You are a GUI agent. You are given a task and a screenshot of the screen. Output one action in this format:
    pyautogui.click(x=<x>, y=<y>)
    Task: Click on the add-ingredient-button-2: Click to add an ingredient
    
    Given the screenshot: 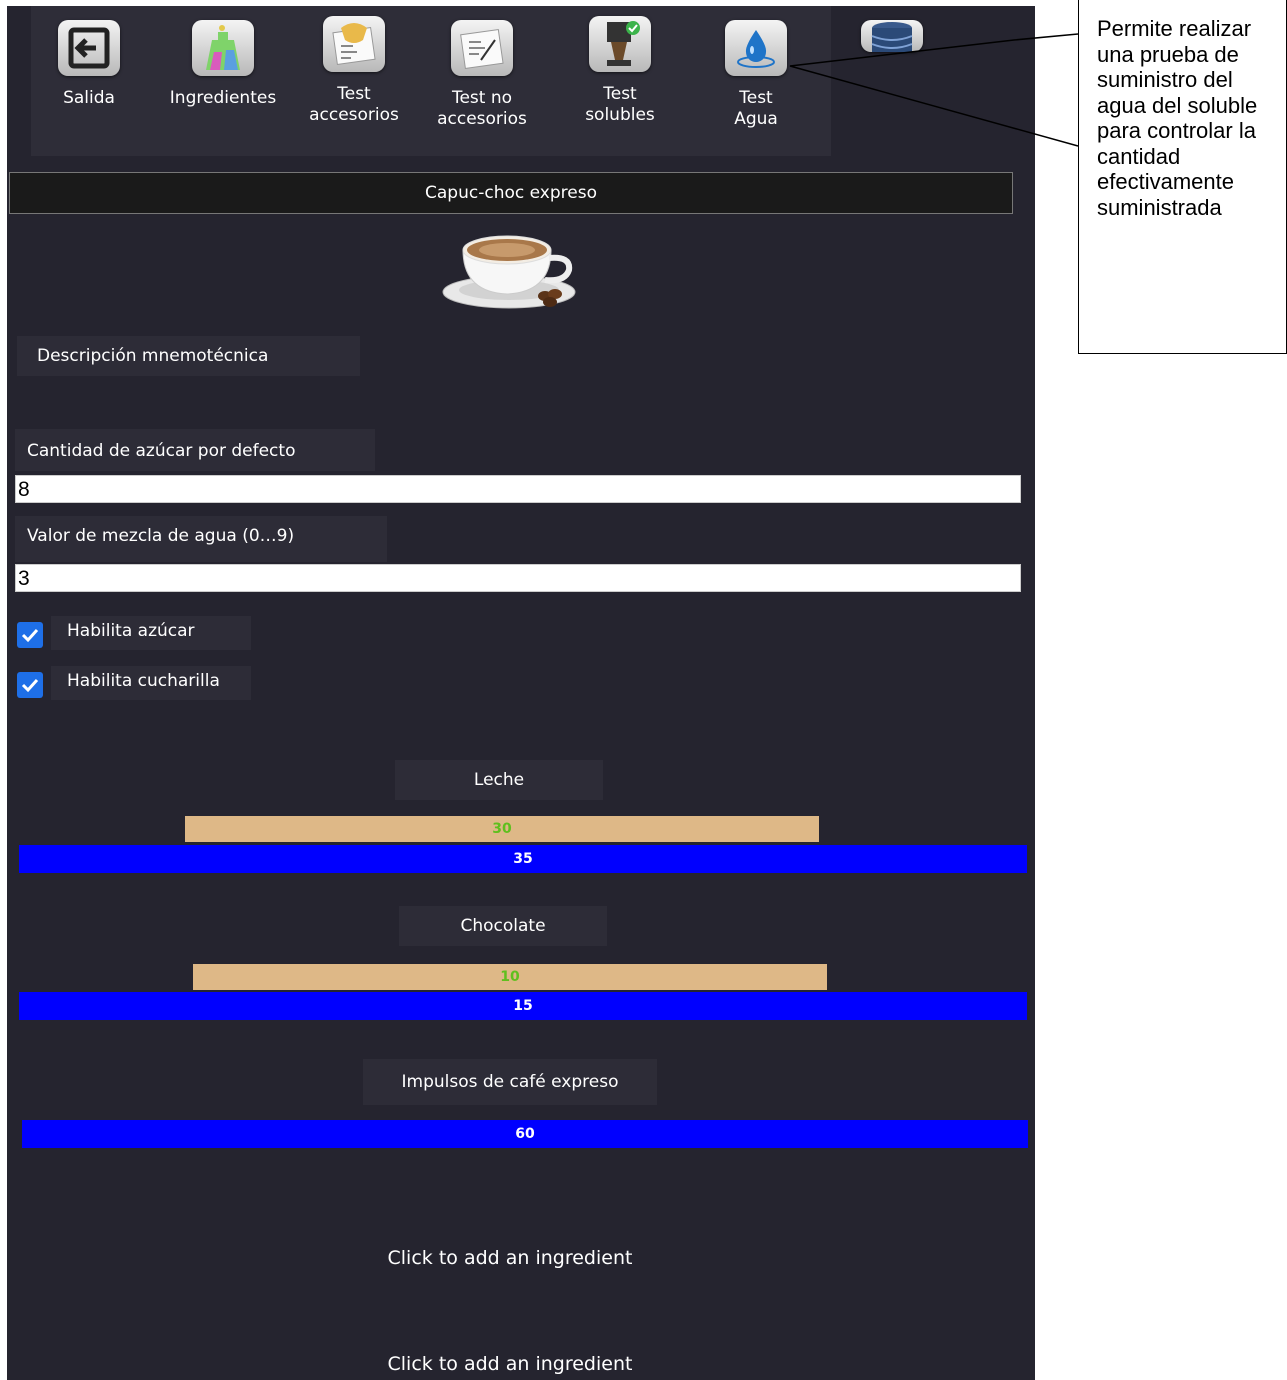 What is the action you would take?
    pyautogui.click(x=510, y=1364)
    